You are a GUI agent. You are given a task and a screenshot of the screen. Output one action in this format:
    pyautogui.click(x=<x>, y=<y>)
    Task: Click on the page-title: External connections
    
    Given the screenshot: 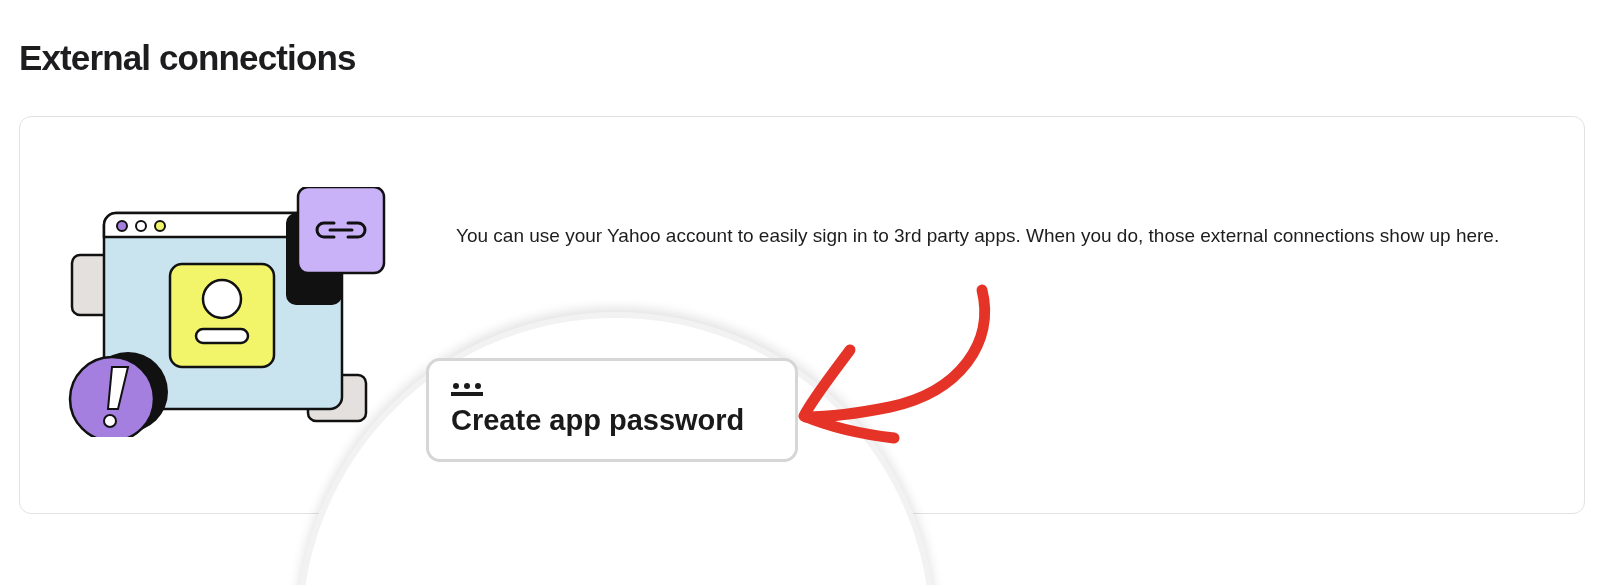 What is the action you would take?
    pyautogui.click(x=187, y=58)
    